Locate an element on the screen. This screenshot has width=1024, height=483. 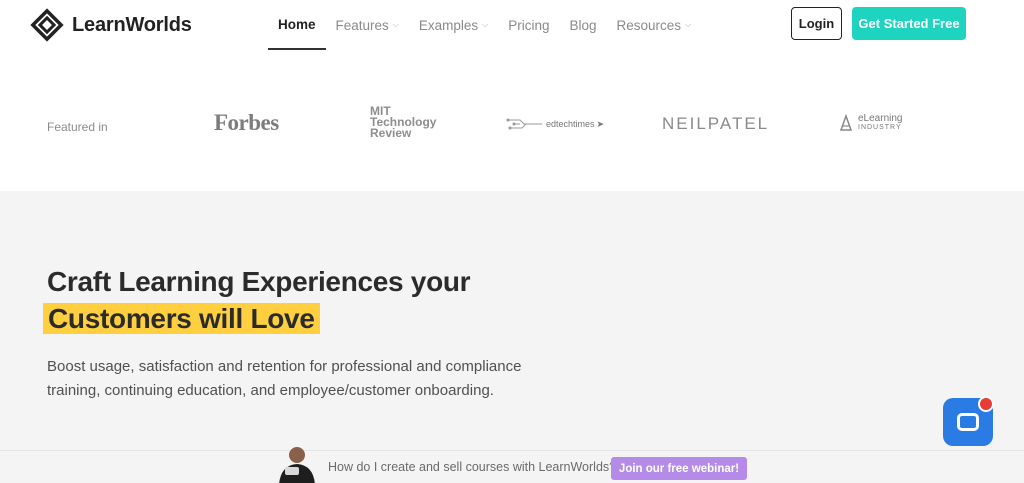
elearning-line1: eLearning is located at coordinates (880, 118).